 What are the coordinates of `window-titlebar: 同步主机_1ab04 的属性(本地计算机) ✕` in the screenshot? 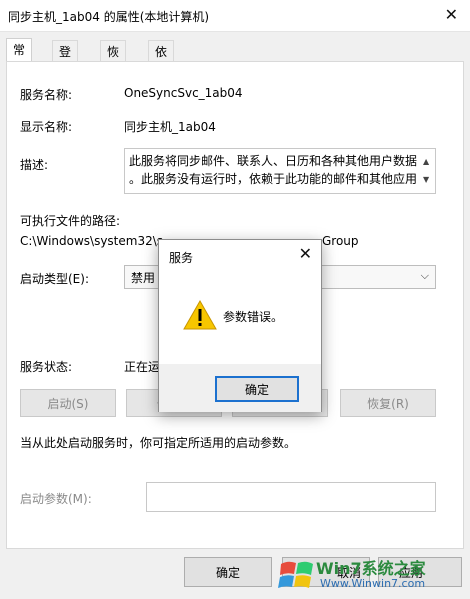 It's located at (235, 16).